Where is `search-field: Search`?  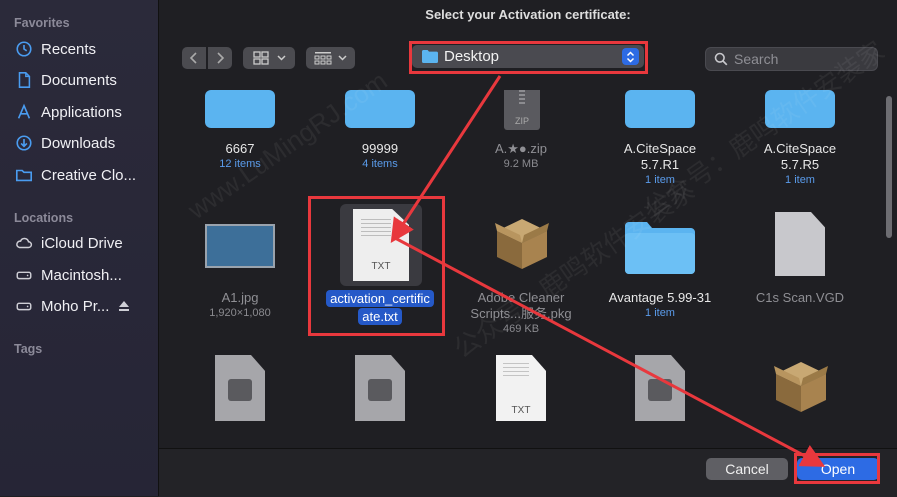 search-field: Search is located at coordinates (791, 59).